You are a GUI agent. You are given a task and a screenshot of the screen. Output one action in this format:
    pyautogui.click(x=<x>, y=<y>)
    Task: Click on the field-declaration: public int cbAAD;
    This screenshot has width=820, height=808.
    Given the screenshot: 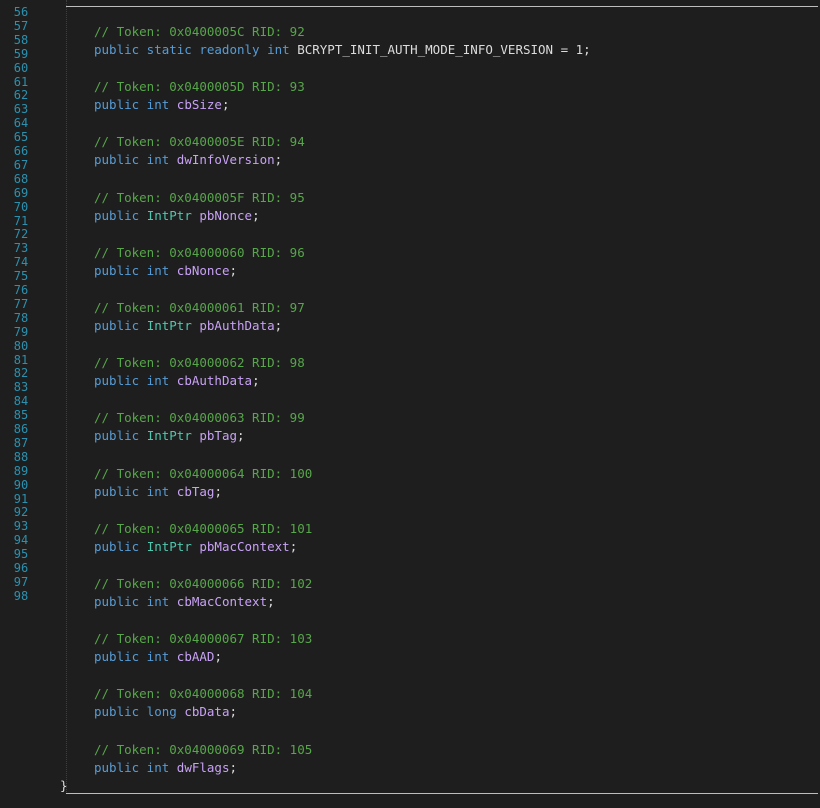 What is the action you would take?
    pyautogui.click(x=158, y=657)
    